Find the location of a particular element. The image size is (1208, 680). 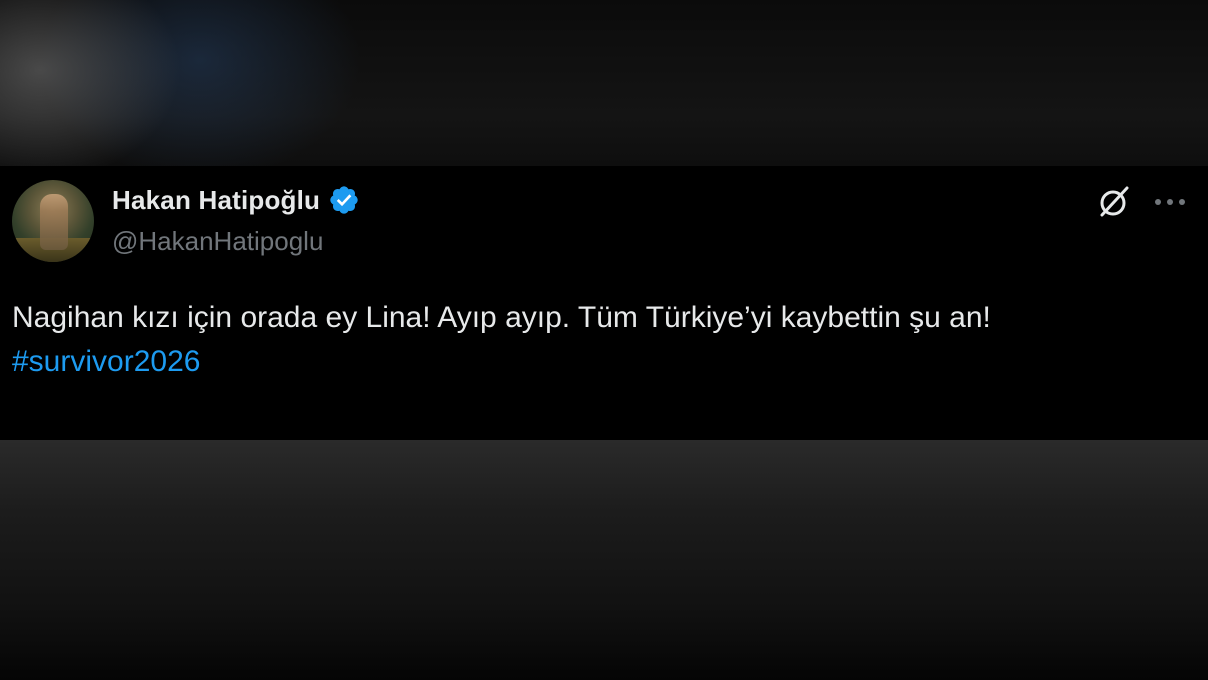

verified-badge-icon is located at coordinates (344, 200).